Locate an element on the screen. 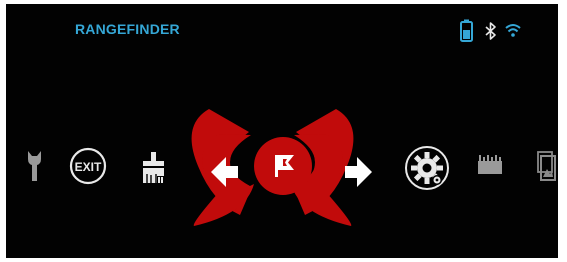 The width and height of the screenshot is (567, 262). ruler-icon is located at coordinates (490, 164).